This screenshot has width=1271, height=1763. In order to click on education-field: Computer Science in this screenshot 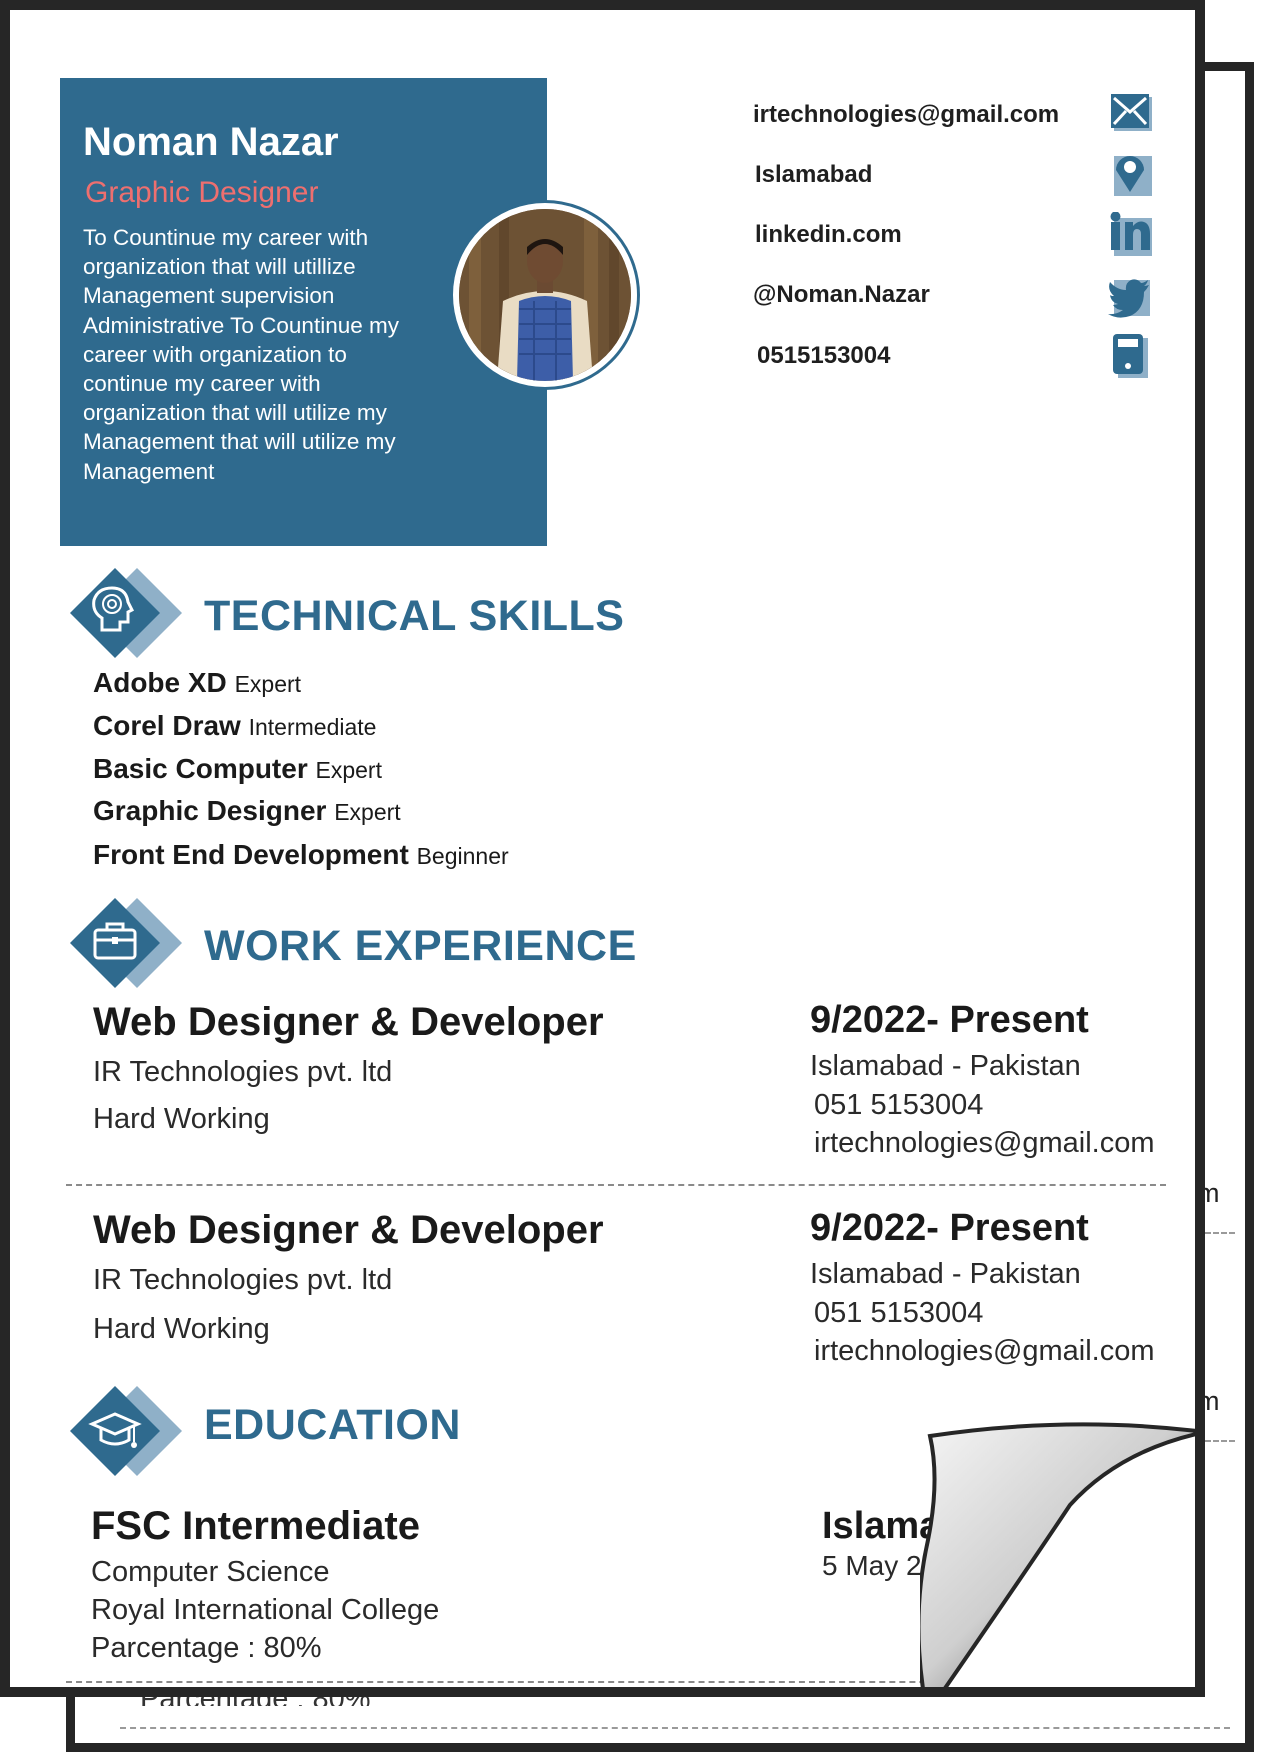, I will do `click(210, 1572)`.